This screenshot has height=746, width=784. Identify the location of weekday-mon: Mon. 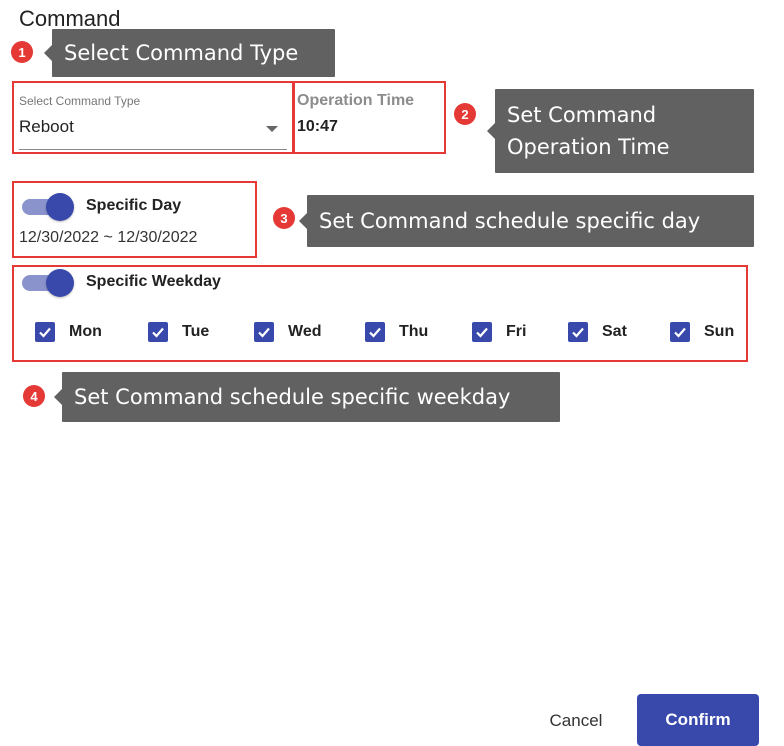
(68, 332).